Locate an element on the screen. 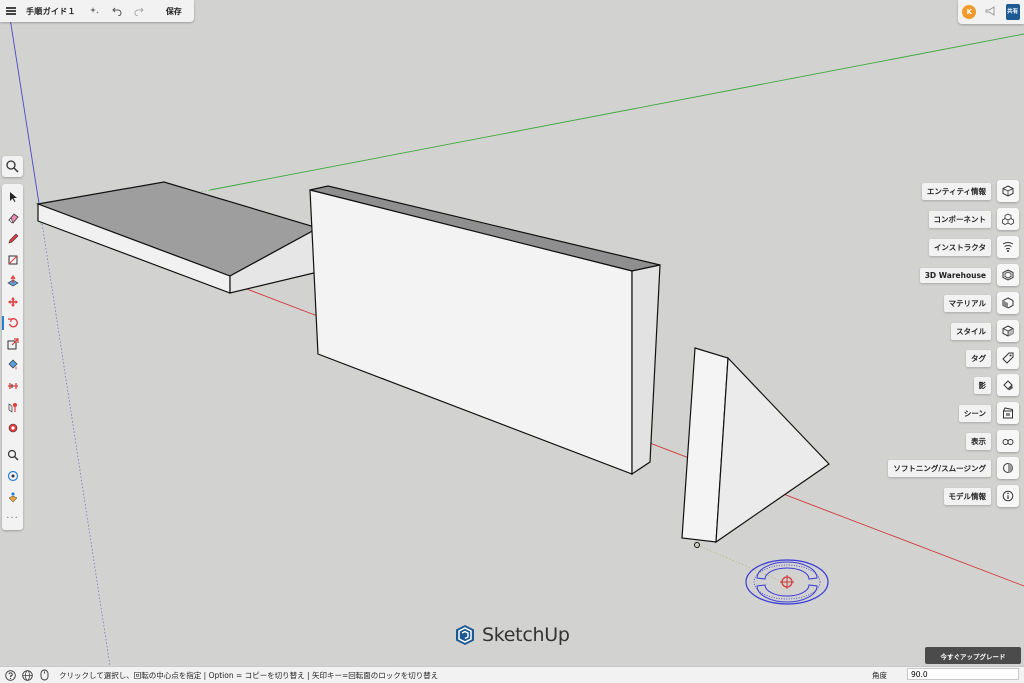 The image size is (1024, 683). tape-measure-icon is located at coordinates (12, 428).